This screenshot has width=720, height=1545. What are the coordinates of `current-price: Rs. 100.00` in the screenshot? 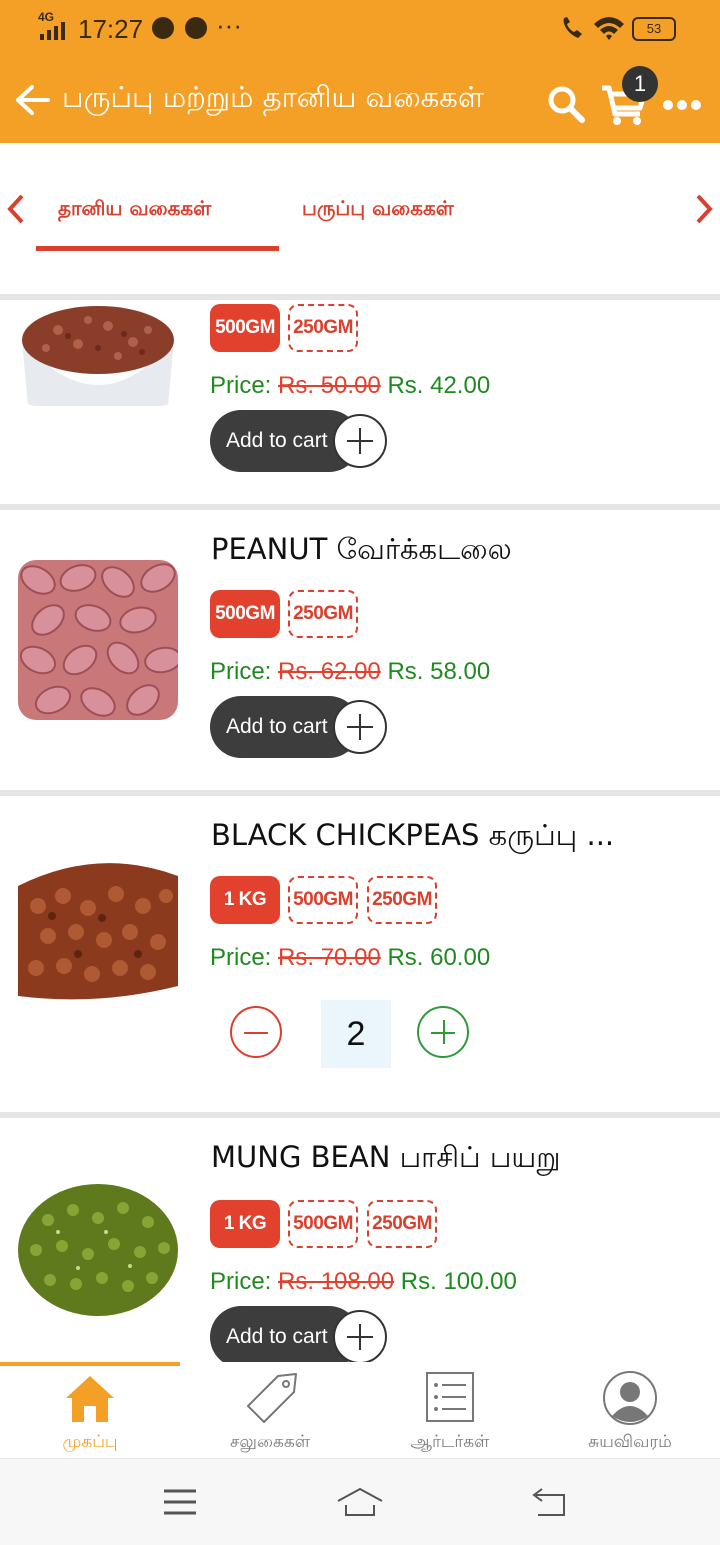 It's located at (458, 1281).